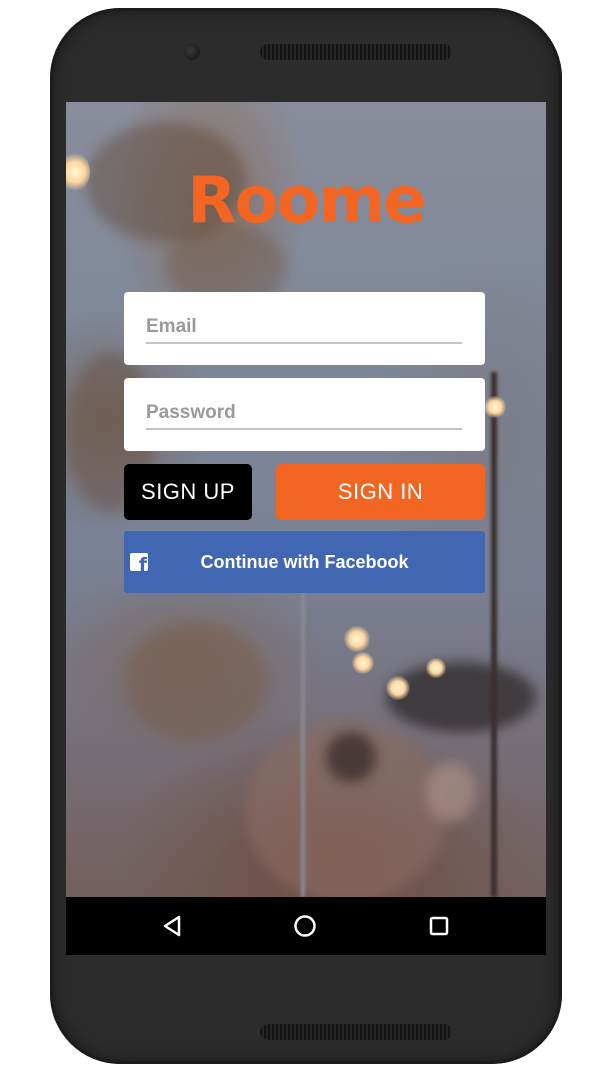 The width and height of the screenshot is (610, 1086). I want to click on app-logo: Roome, so click(306, 201).